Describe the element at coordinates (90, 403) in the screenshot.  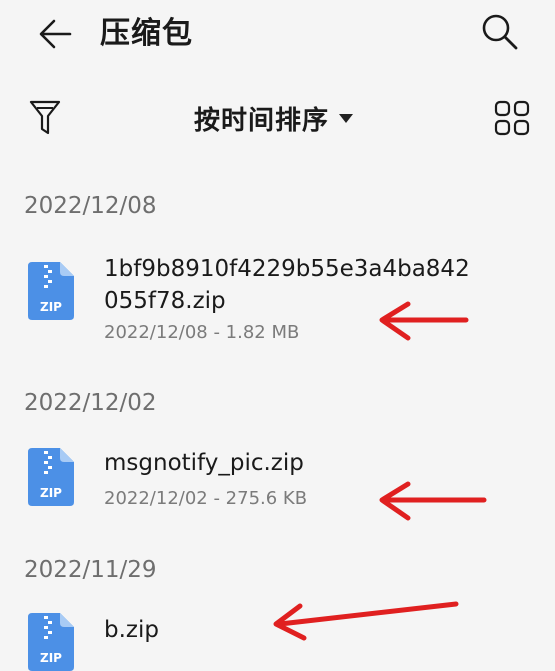
I see `date-header: 2022/12/02` at that location.